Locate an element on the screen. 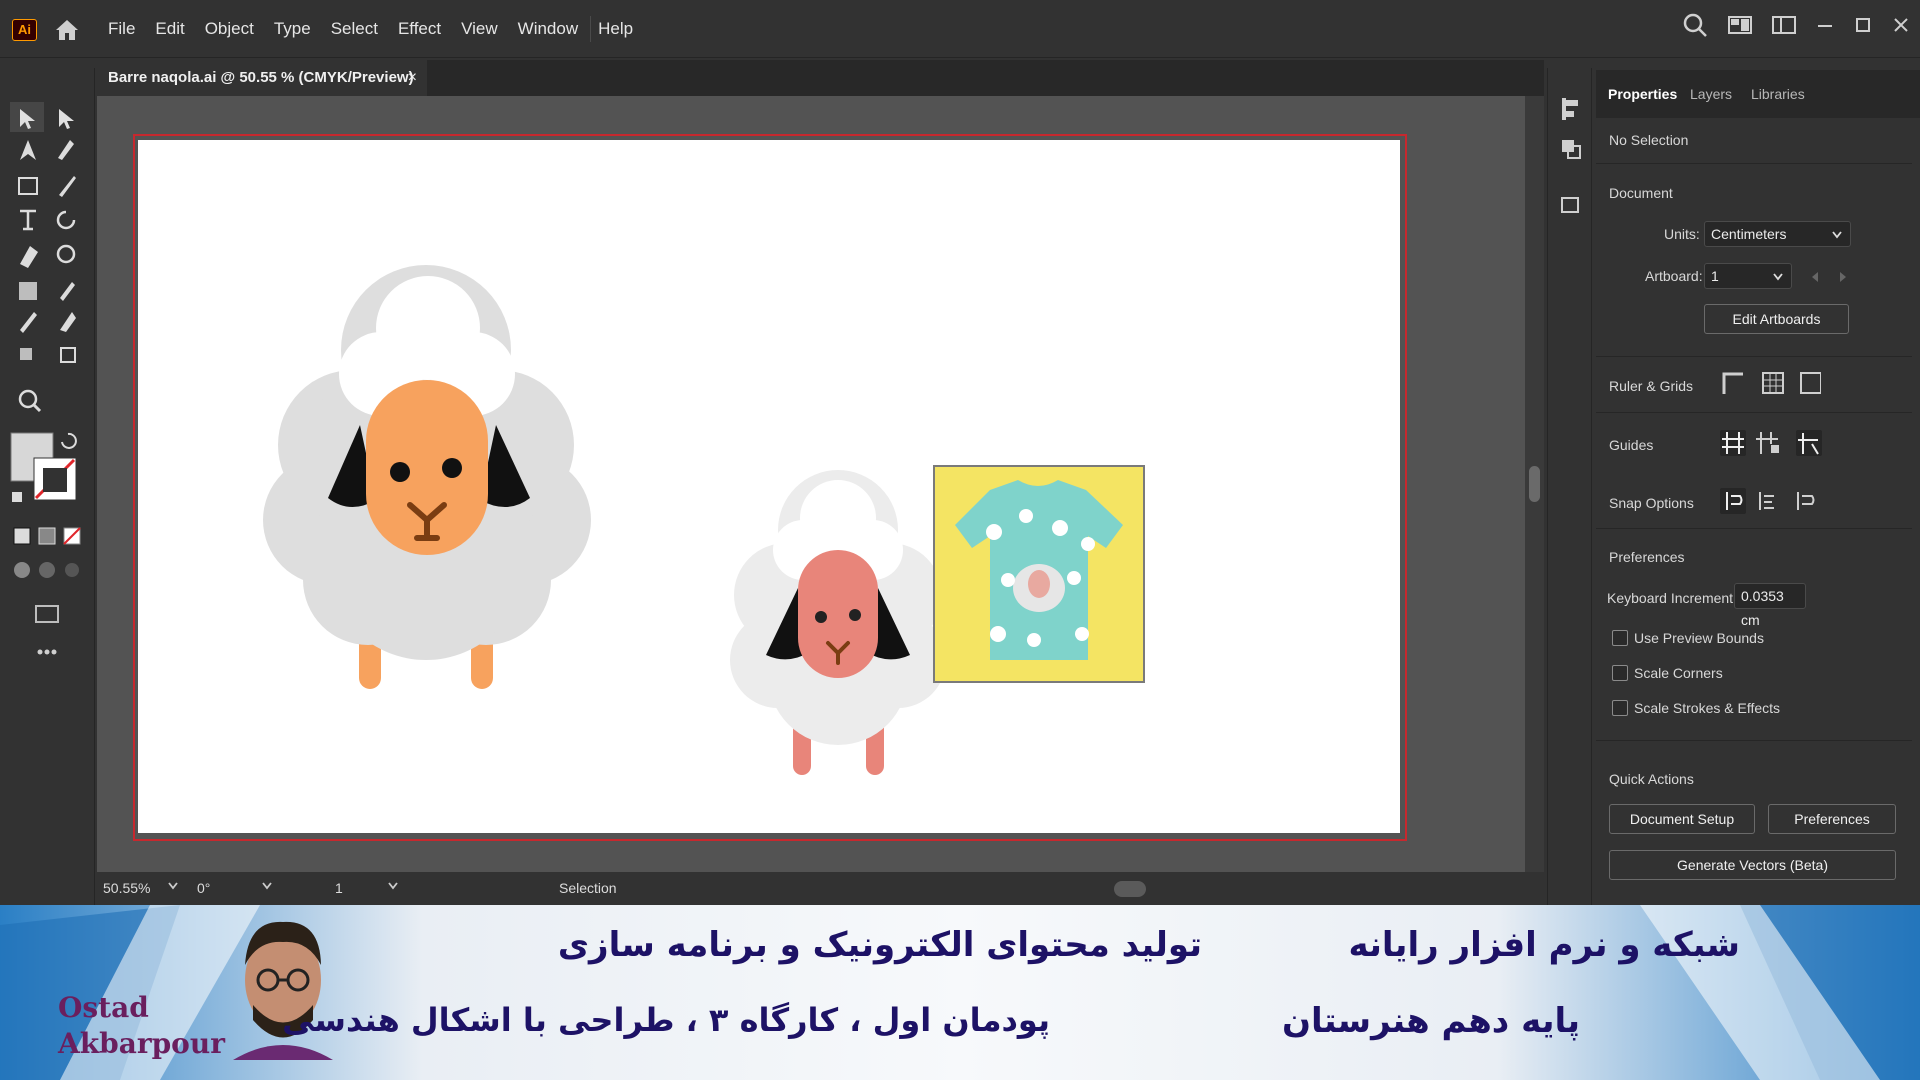 The width and height of the screenshot is (1920, 1080). pen-tool-icon is located at coordinates (28, 150).